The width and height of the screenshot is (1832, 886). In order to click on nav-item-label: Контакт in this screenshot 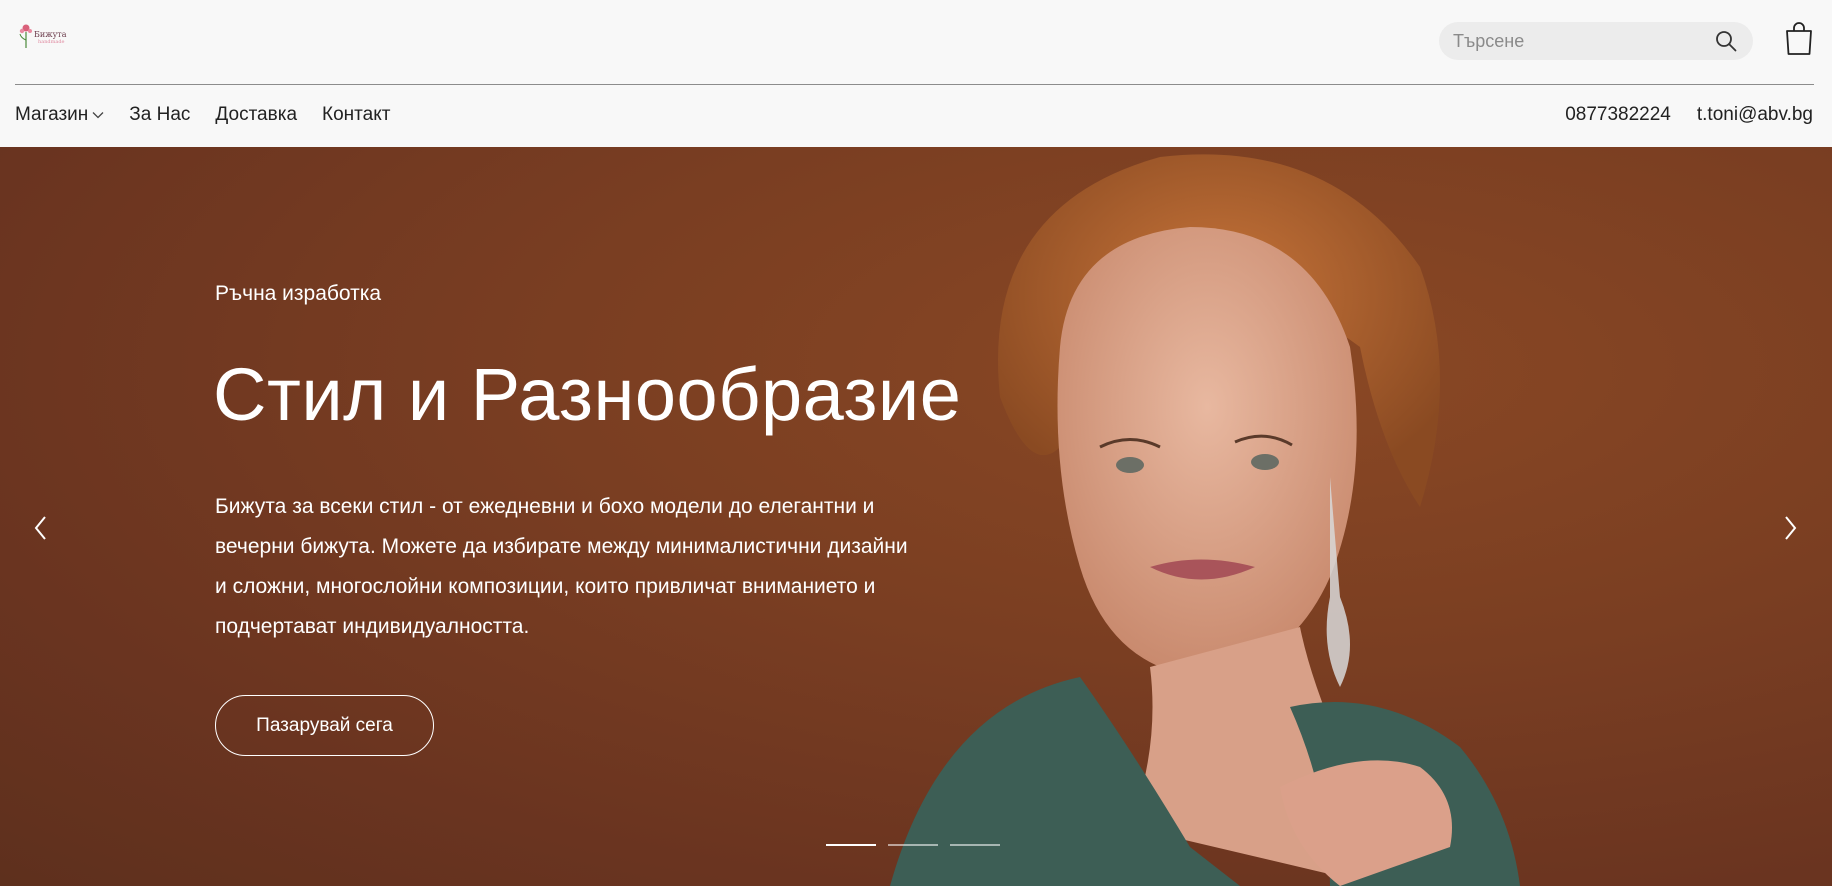, I will do `click(356, 114)`.